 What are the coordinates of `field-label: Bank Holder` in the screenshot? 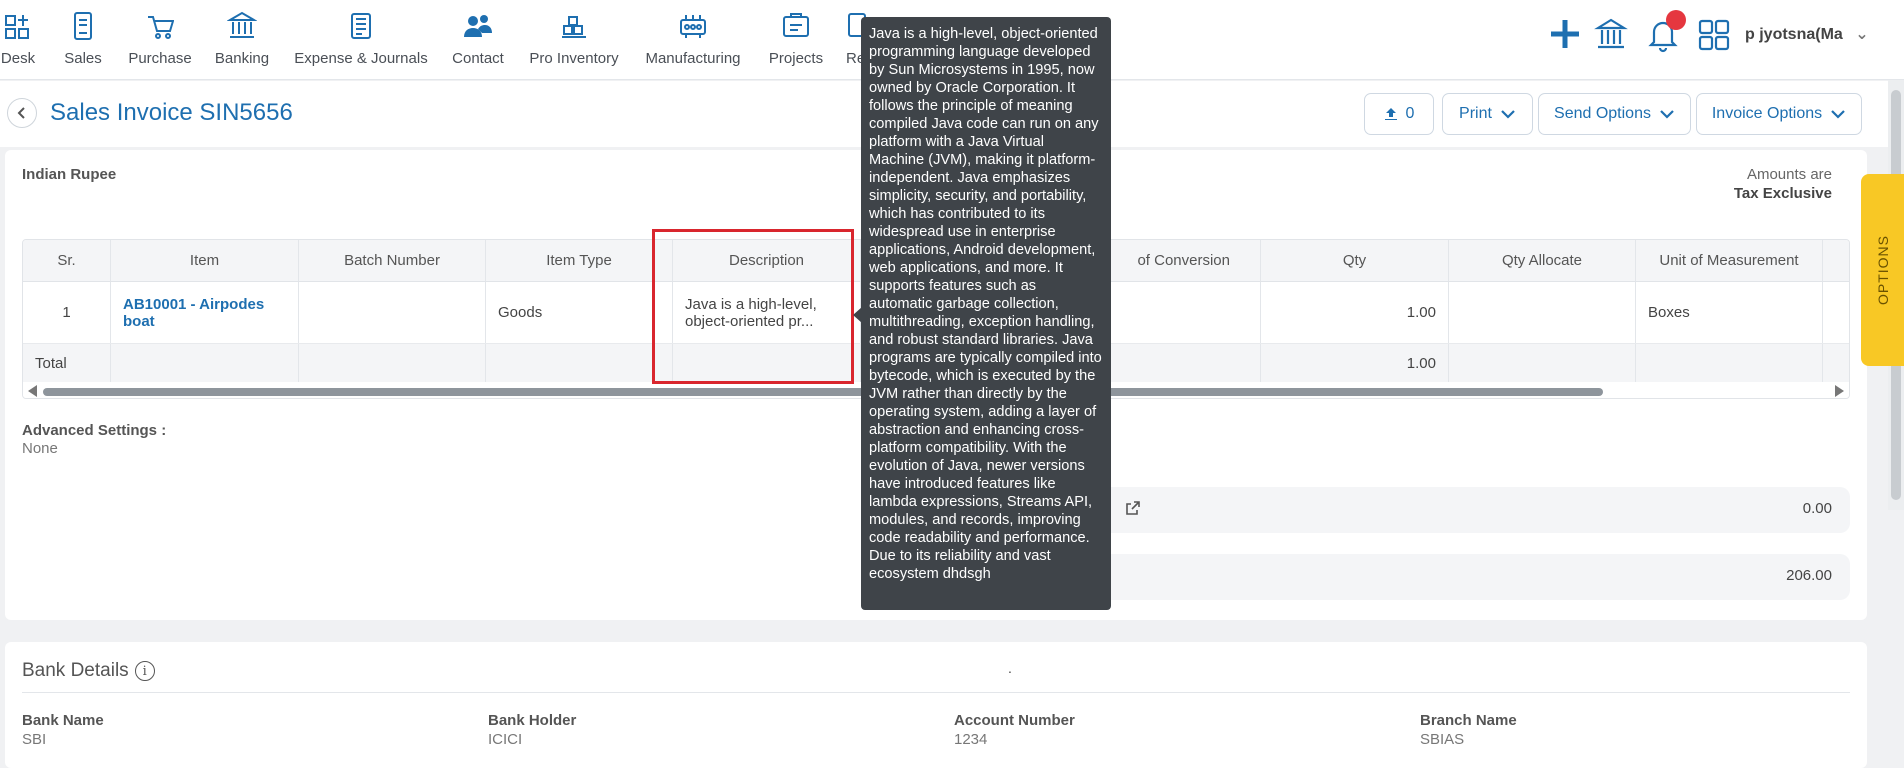 It's located at (532, 720).